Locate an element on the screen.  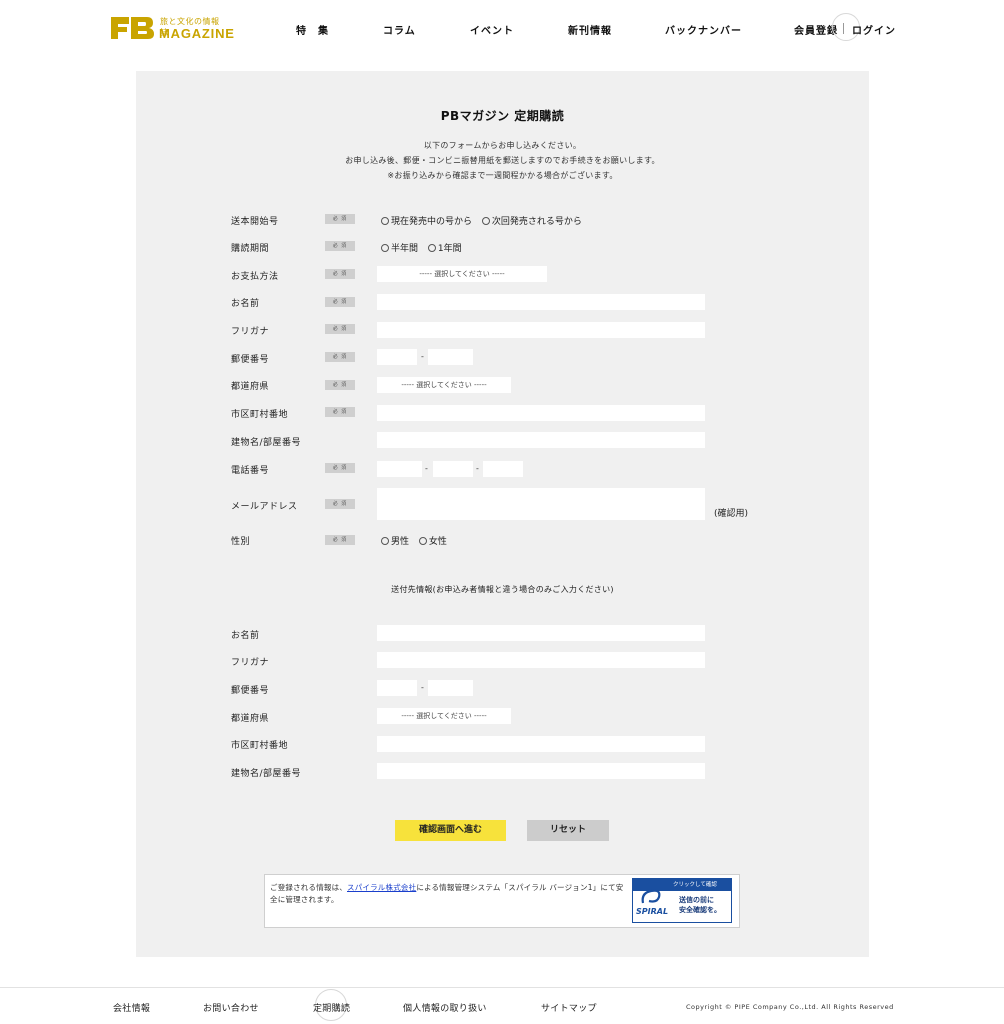
phone-first-input is located at coordinates (399, 469).